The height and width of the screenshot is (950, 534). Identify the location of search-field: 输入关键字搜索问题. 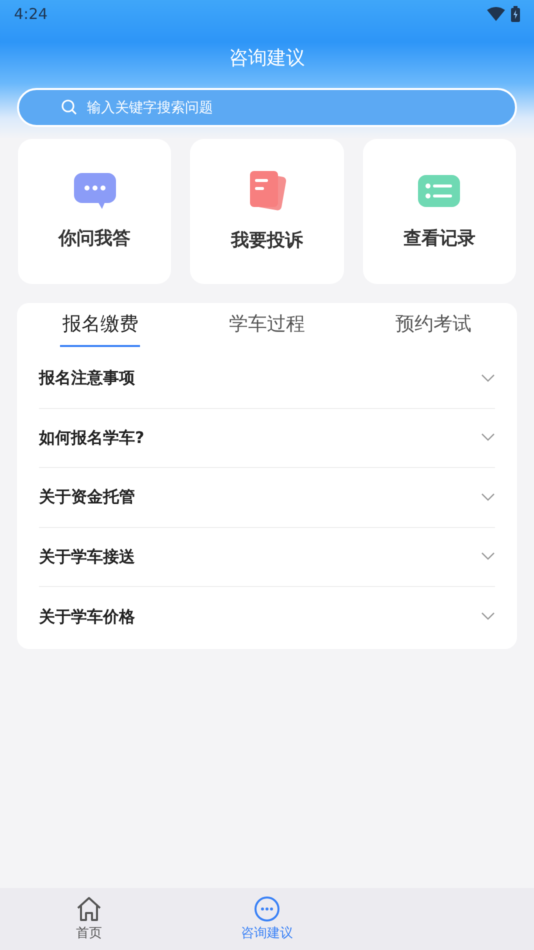
(267, 107).